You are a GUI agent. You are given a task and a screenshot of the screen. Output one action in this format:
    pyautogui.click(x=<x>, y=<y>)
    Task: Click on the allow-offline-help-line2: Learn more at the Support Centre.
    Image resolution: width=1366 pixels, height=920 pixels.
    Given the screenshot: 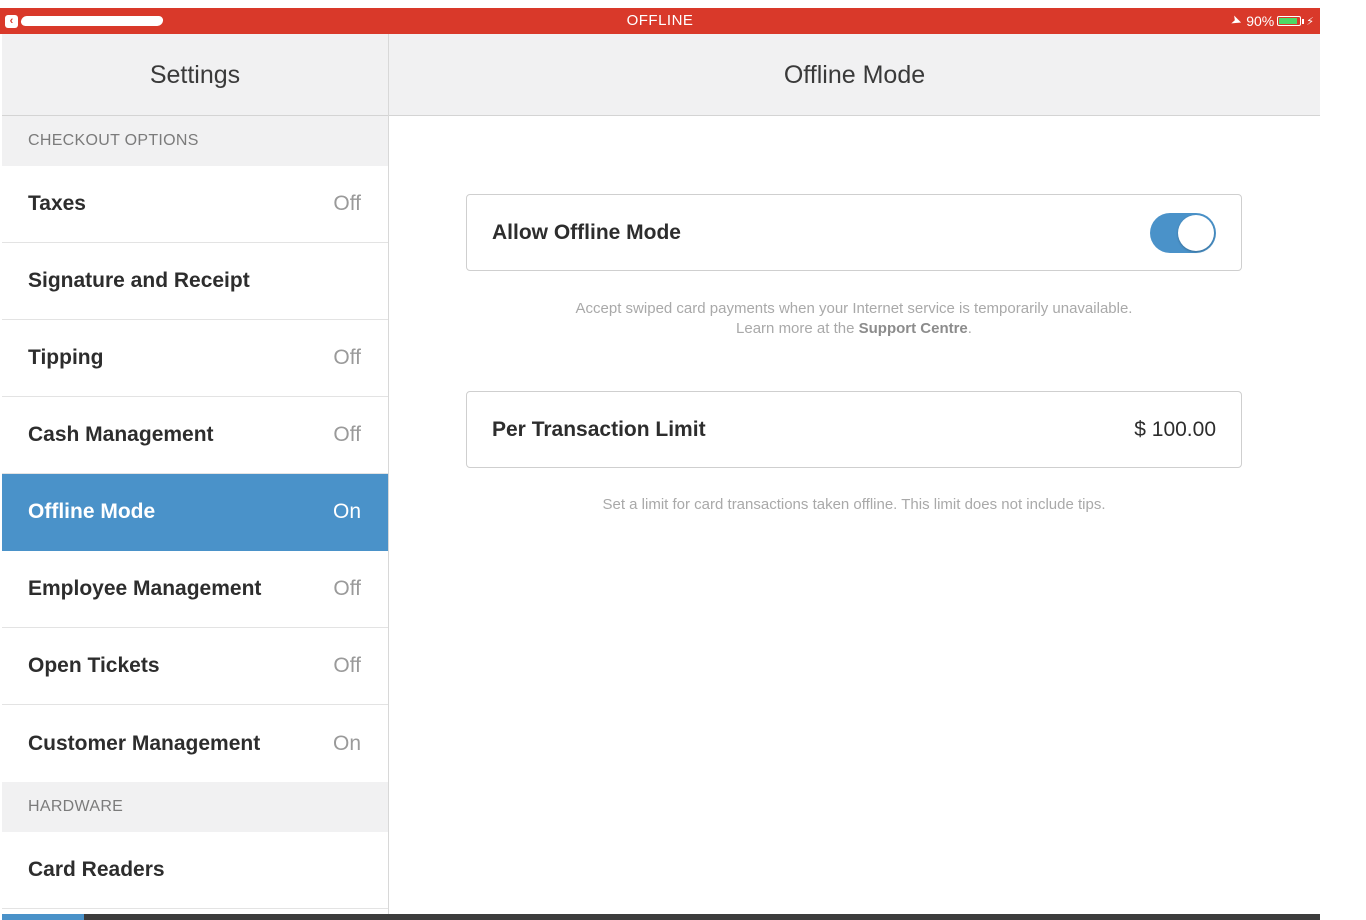 What is the action you would take?
    pyautogui.click(x=854, y=329)
    